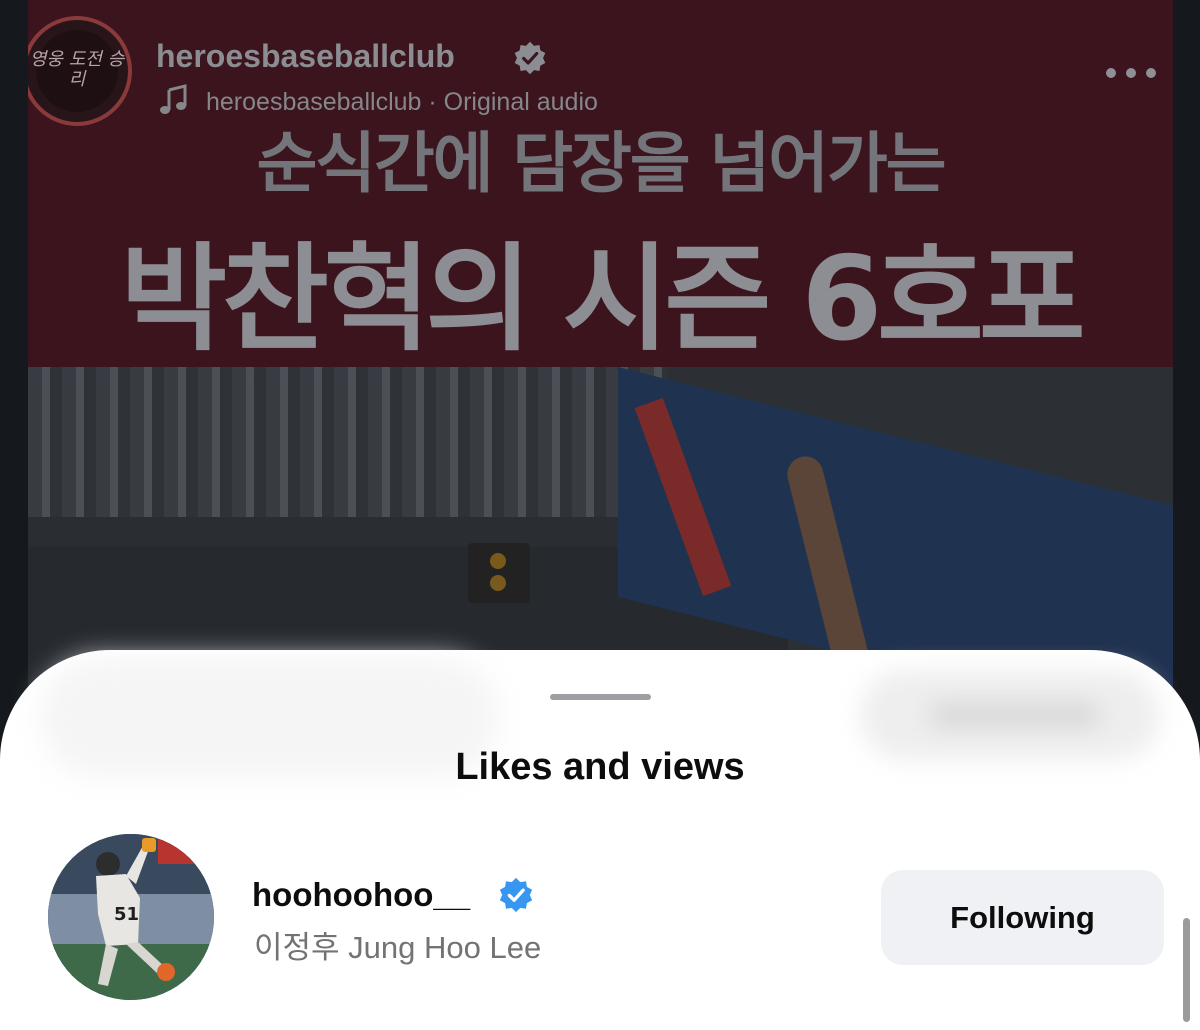 The image size is (1200, 1030). What do you see at coordinates (1131, 74) in the screenshot?
I see `more-options-icon` at bounding box center [1131, 74].